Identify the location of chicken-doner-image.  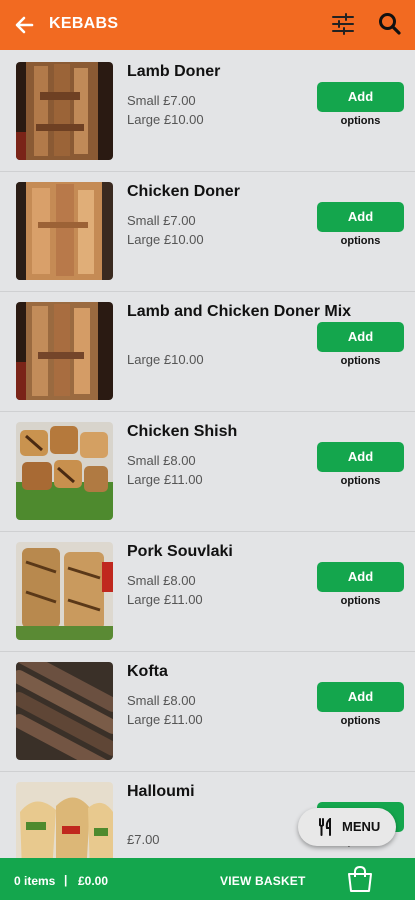
(64, 231).